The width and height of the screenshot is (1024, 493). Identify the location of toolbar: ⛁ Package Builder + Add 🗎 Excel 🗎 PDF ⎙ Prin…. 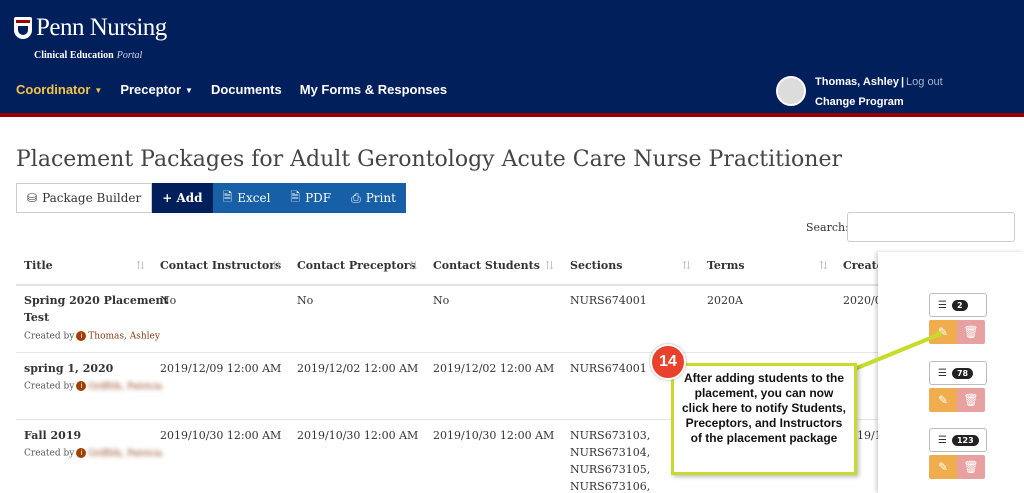
(211, 198).